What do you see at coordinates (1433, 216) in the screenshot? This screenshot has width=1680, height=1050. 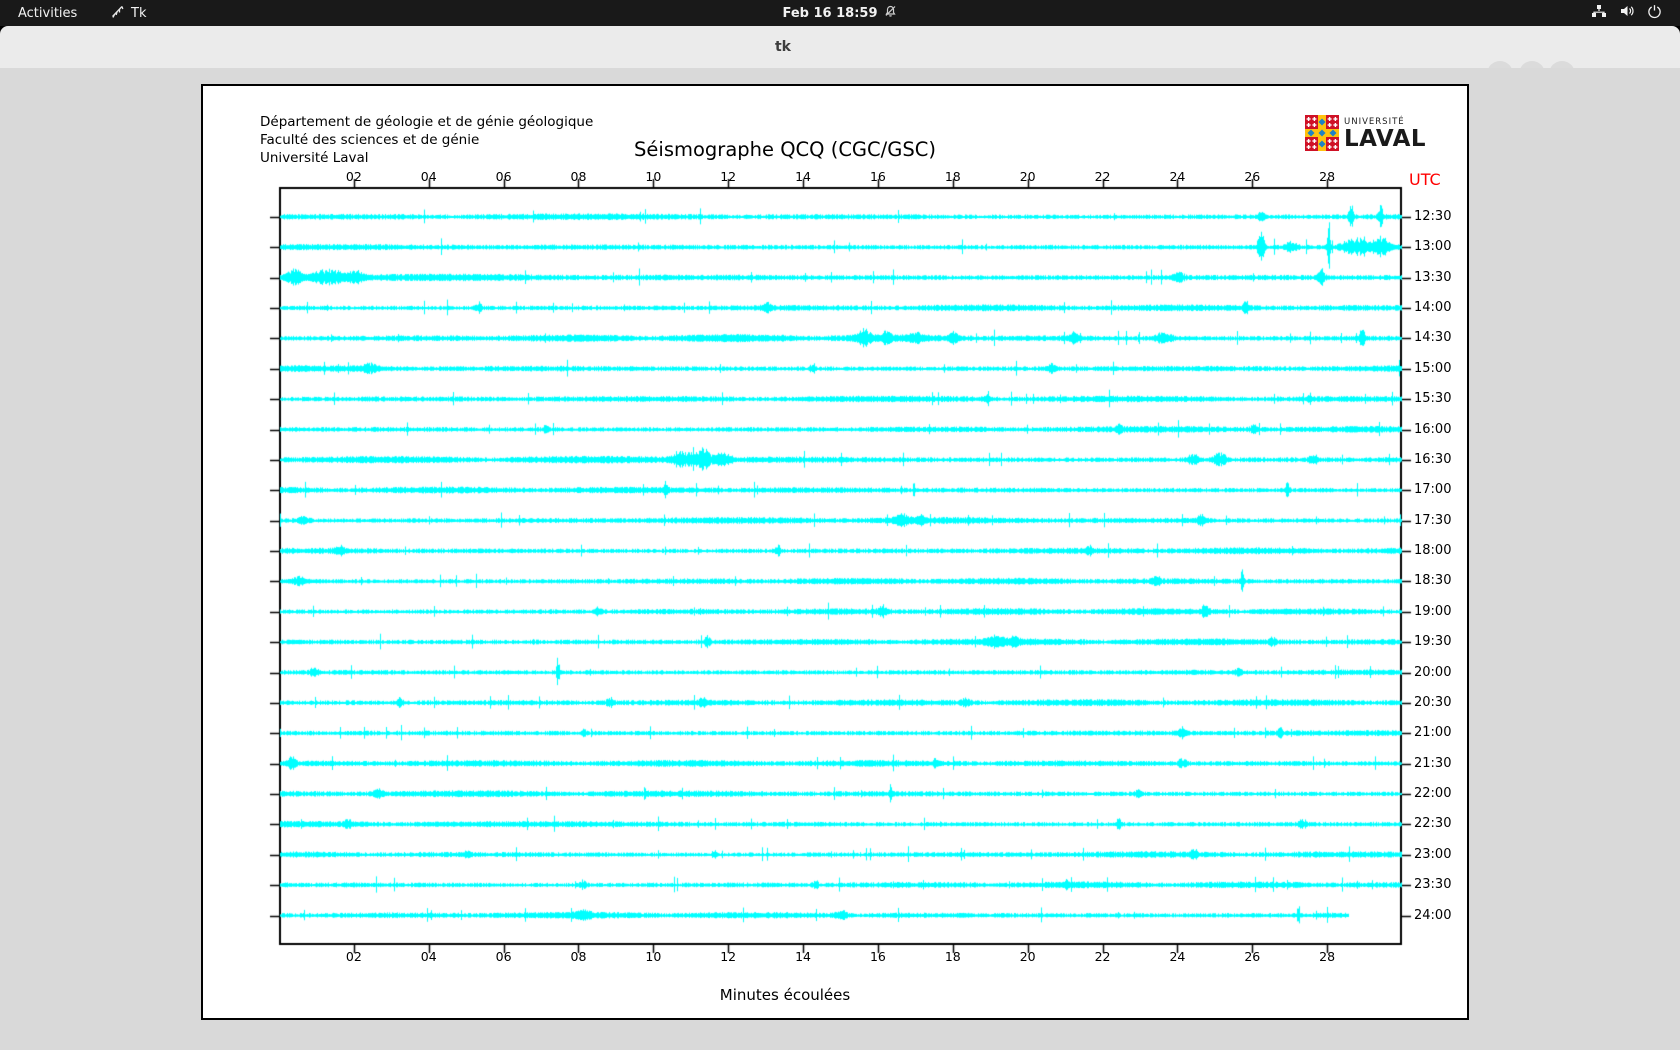 I see `row-time-label: 12:30` at bounding box center [1433, 216].